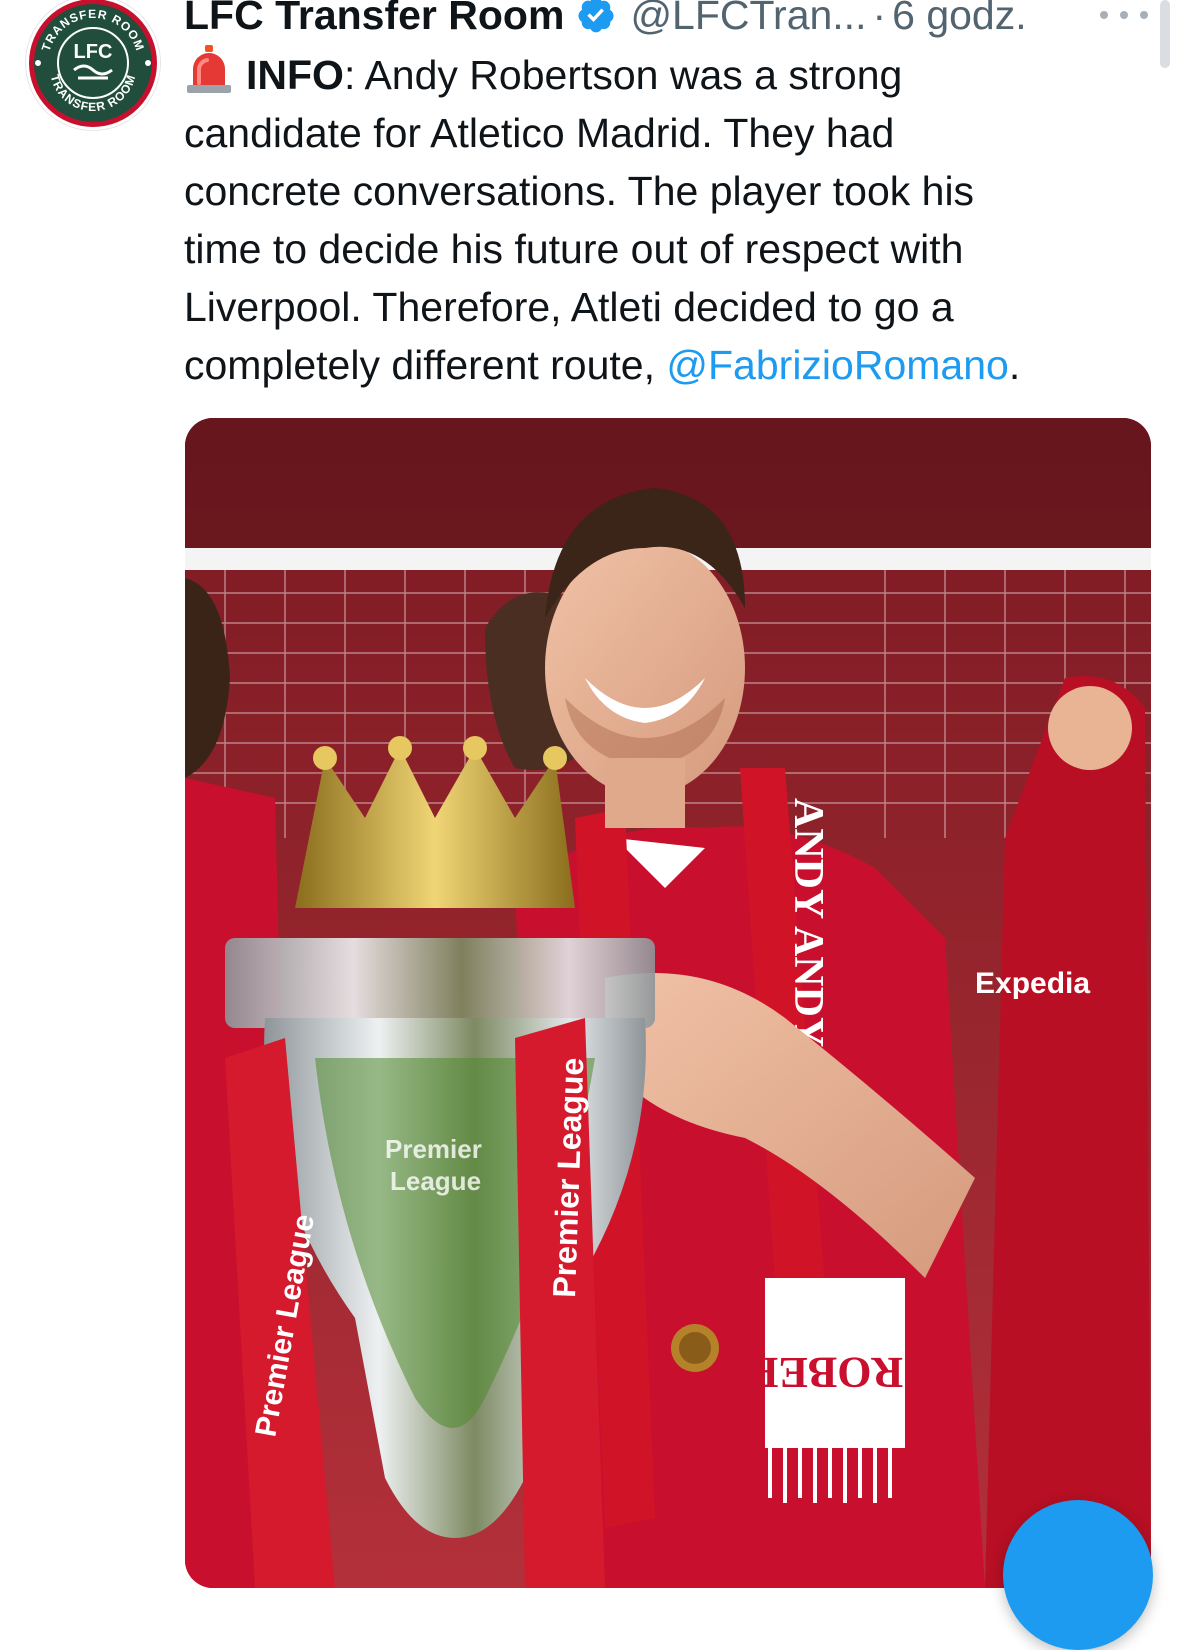 The height and width of the screenshot is (1650, 1179). I want to click on more-options-icon, so click(1124, 15).